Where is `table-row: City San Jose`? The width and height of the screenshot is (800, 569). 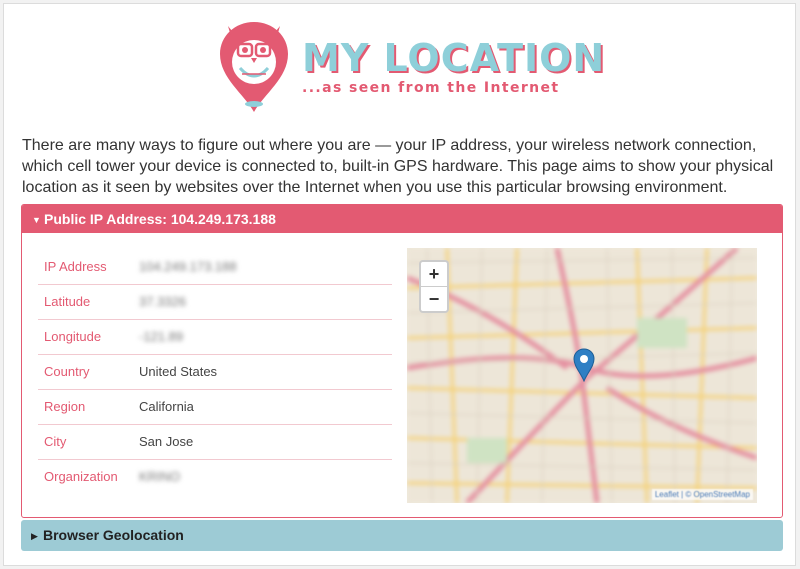
table-row: City San Jose is located at coordinates (215, 442).